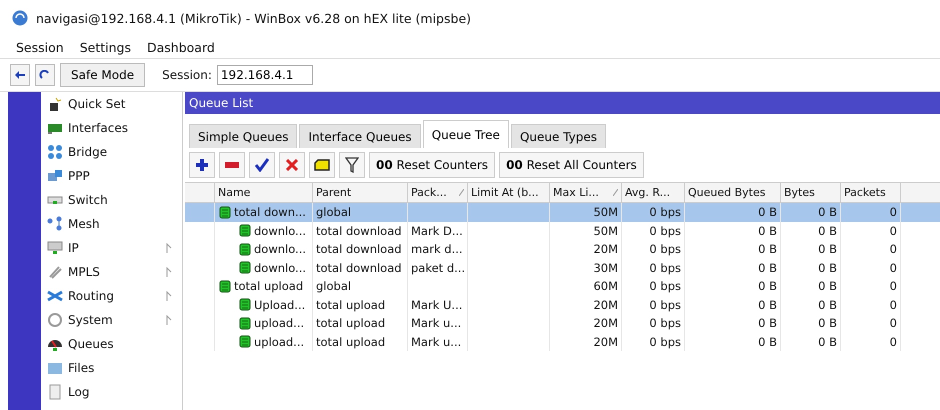 This screenshot has width=940, height=410. I want to click on column-header: Bytes, so click(799, 192).